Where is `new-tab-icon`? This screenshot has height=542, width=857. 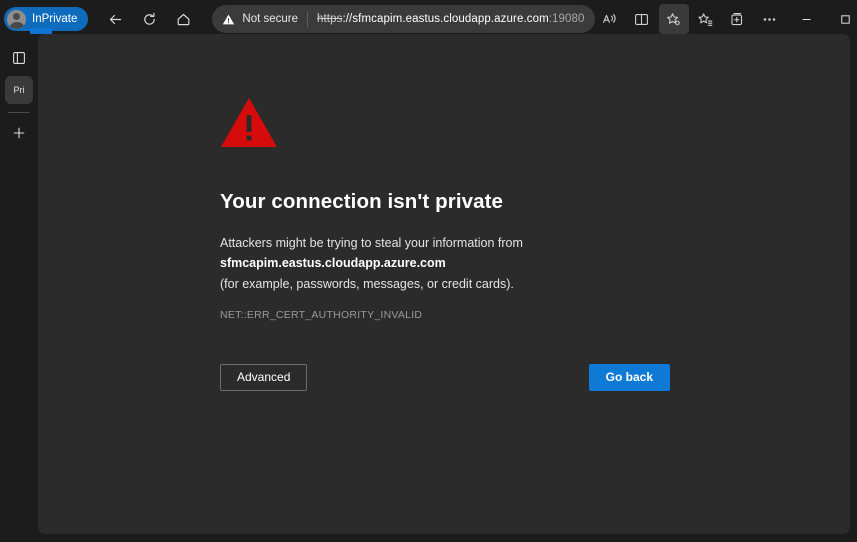 new-tab-icon is located at coordinates (19, 133).